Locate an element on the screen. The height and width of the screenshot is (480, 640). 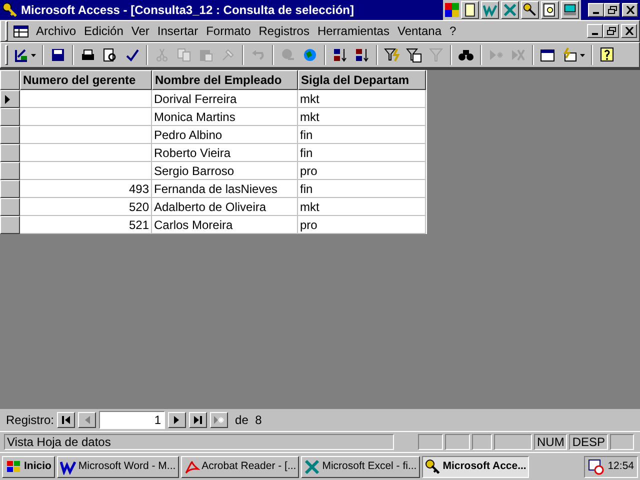
last-record-icon is located at coordinates (198, 420).